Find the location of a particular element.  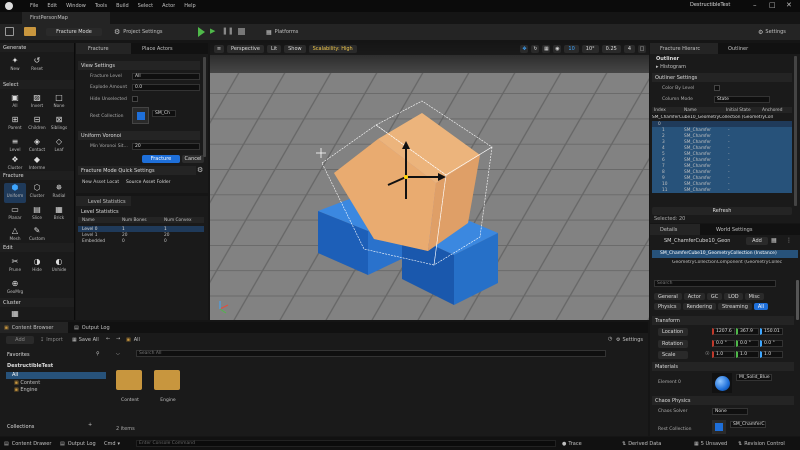

nav-back-icon: ← is located at coordinates (108, 339).